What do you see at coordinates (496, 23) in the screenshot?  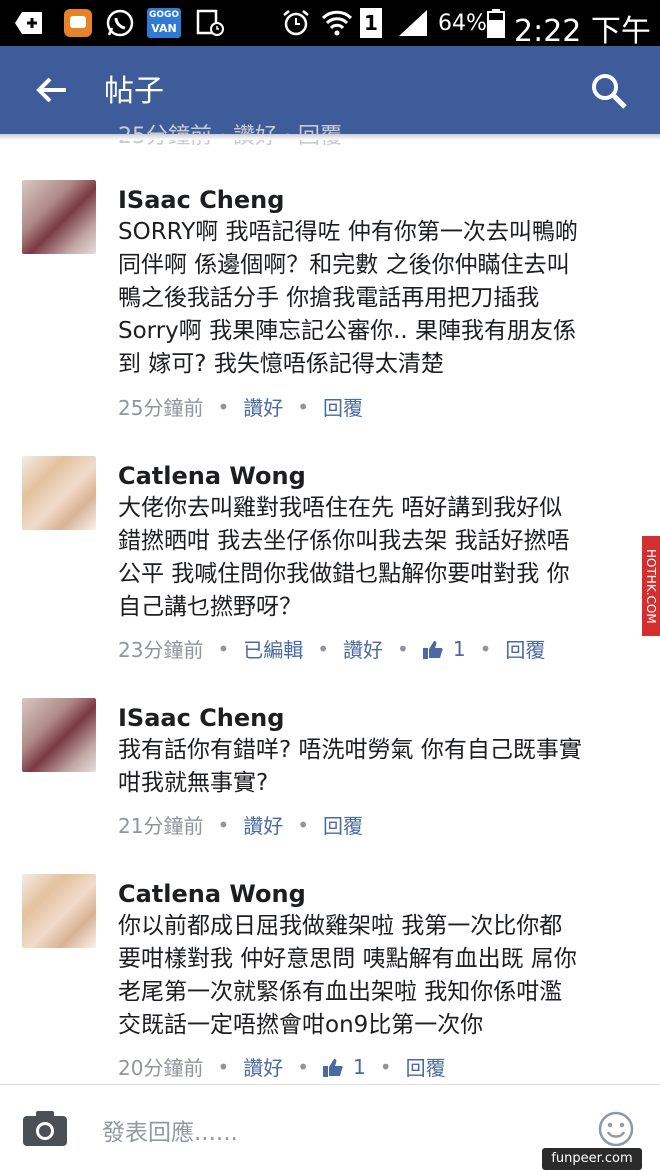 I see `battery-icon` at bounding box center [496, 23].